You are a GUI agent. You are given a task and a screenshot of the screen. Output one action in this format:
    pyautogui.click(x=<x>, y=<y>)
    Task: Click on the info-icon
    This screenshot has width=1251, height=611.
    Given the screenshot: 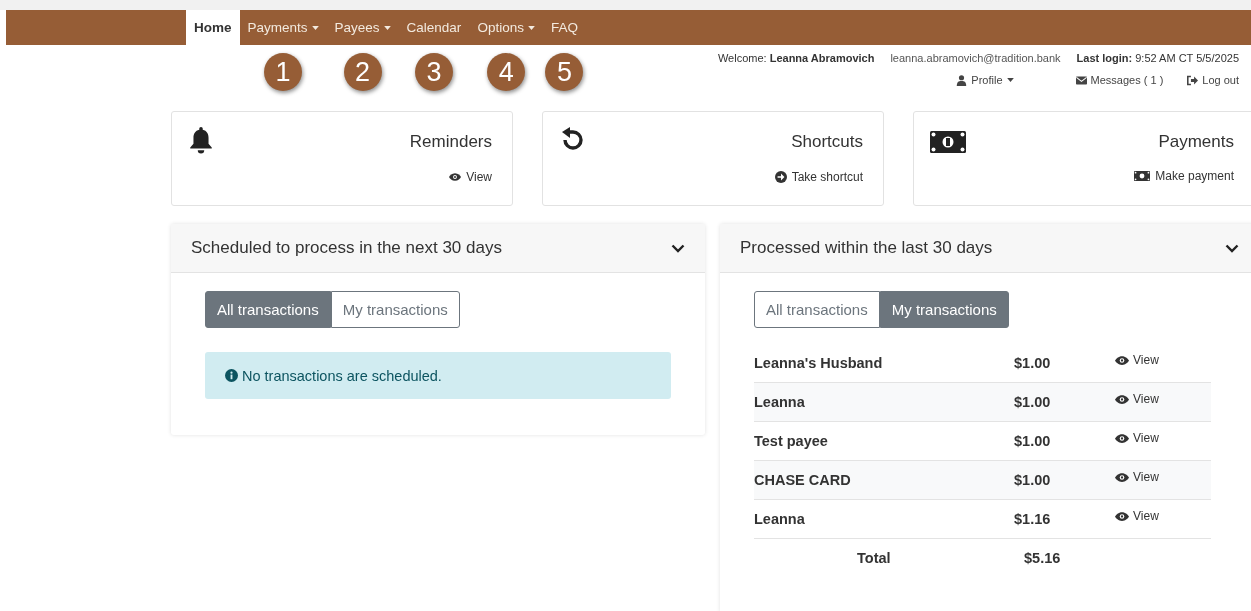 What is the action you would take?
    pyautogui.click(x=231, y=375)
    